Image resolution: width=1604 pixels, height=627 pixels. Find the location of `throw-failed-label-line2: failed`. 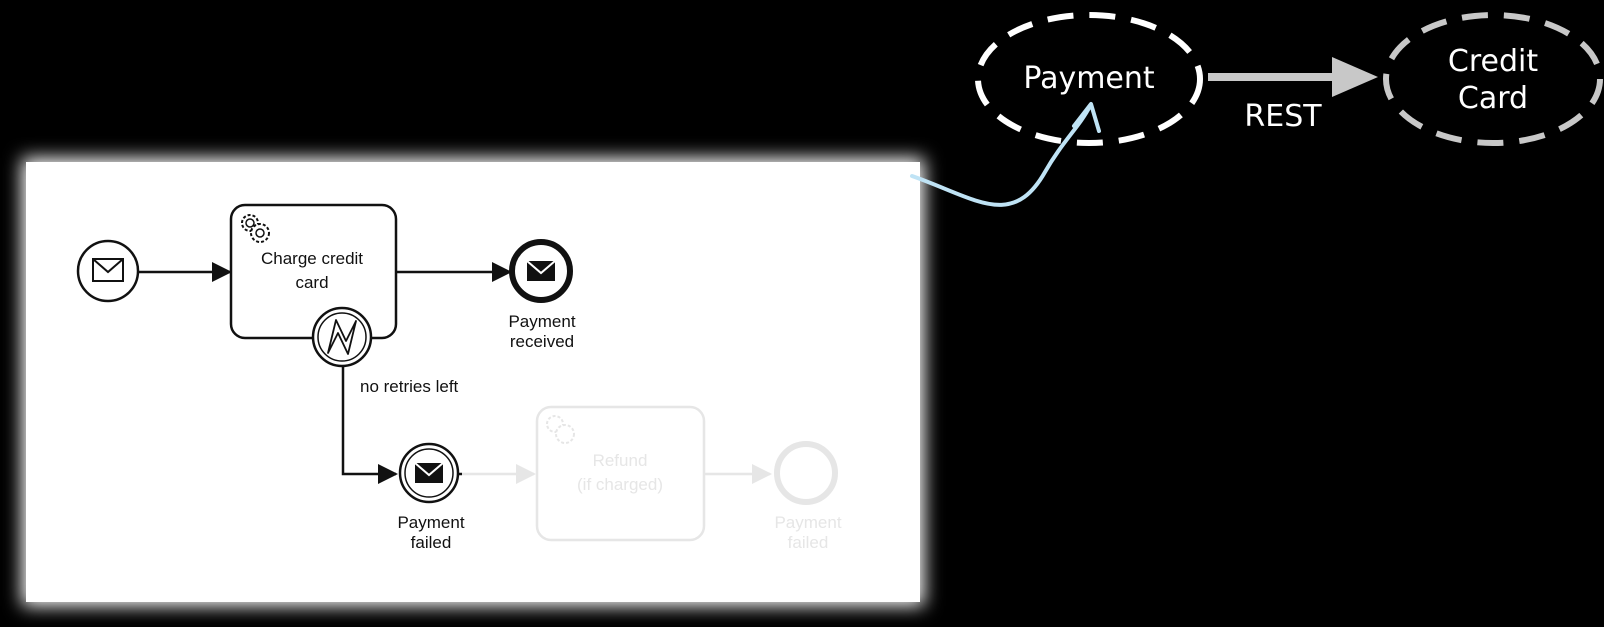

throw-failed-label-line2: failed is located at coordinates (431, 542).